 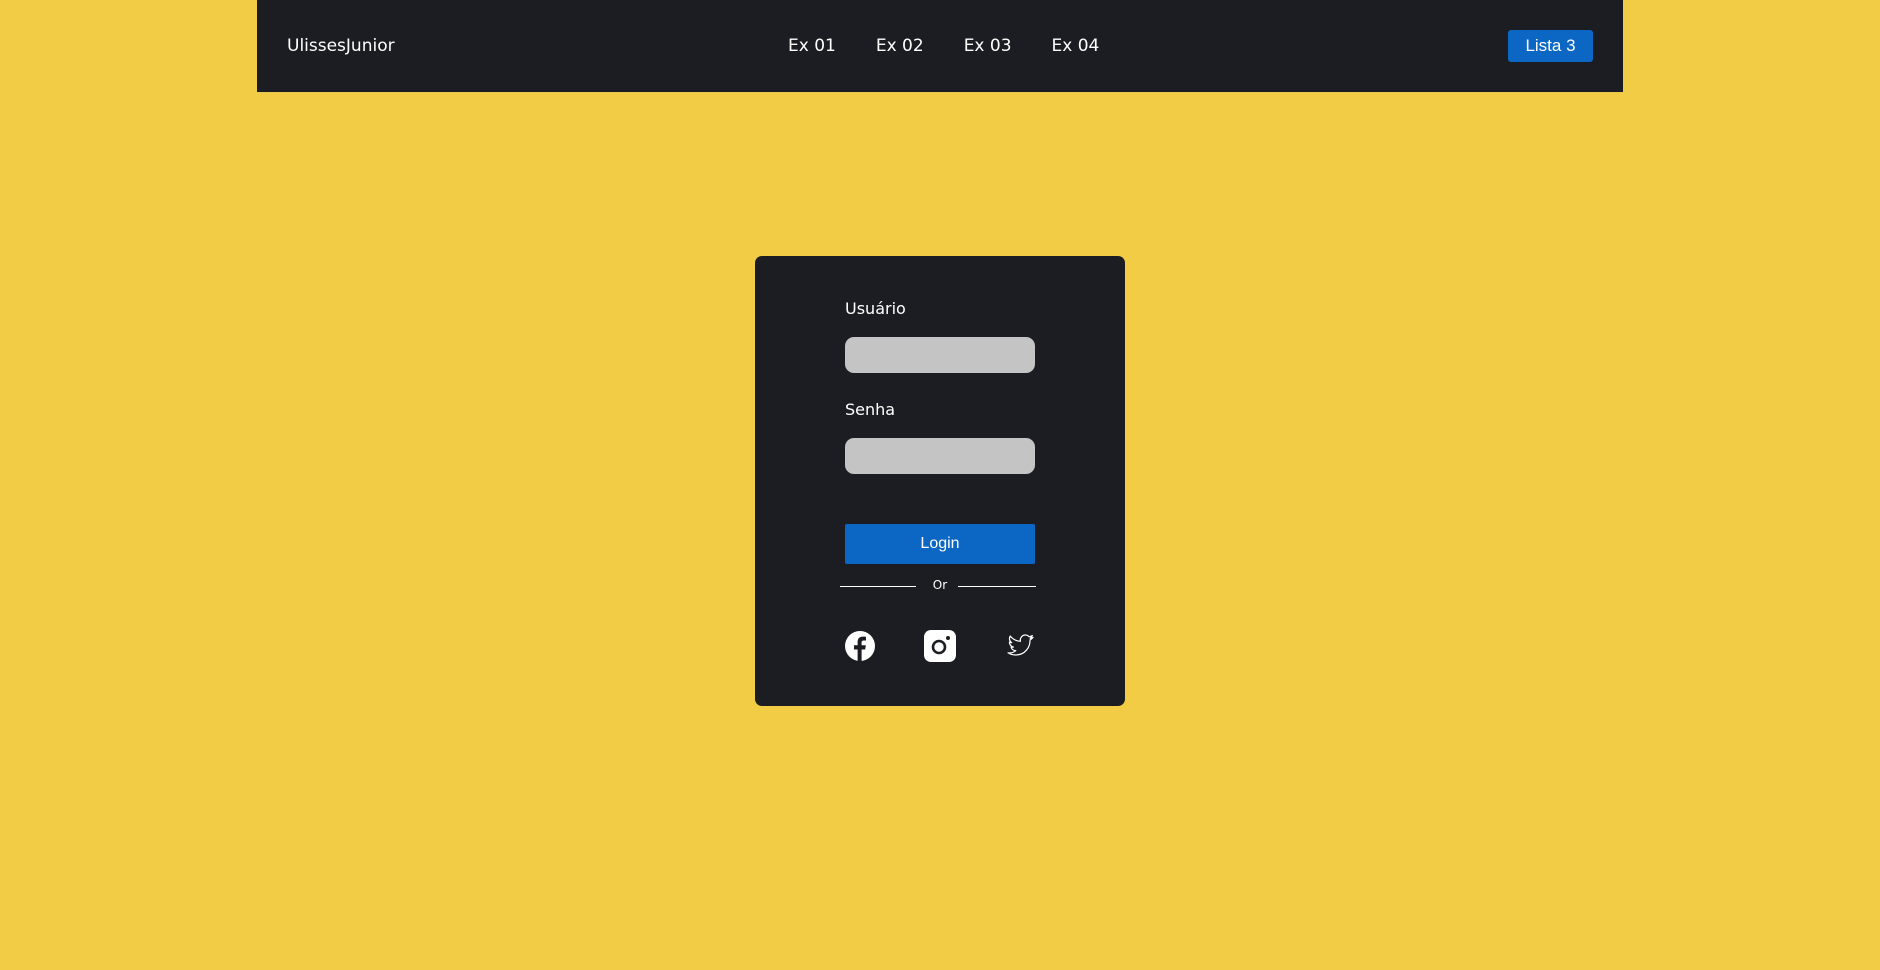 What do you see at coordinates (988, 46) in the screenshot?
I see `nav-link-ex-03: Ex 03` at bounding box center [988, 46].